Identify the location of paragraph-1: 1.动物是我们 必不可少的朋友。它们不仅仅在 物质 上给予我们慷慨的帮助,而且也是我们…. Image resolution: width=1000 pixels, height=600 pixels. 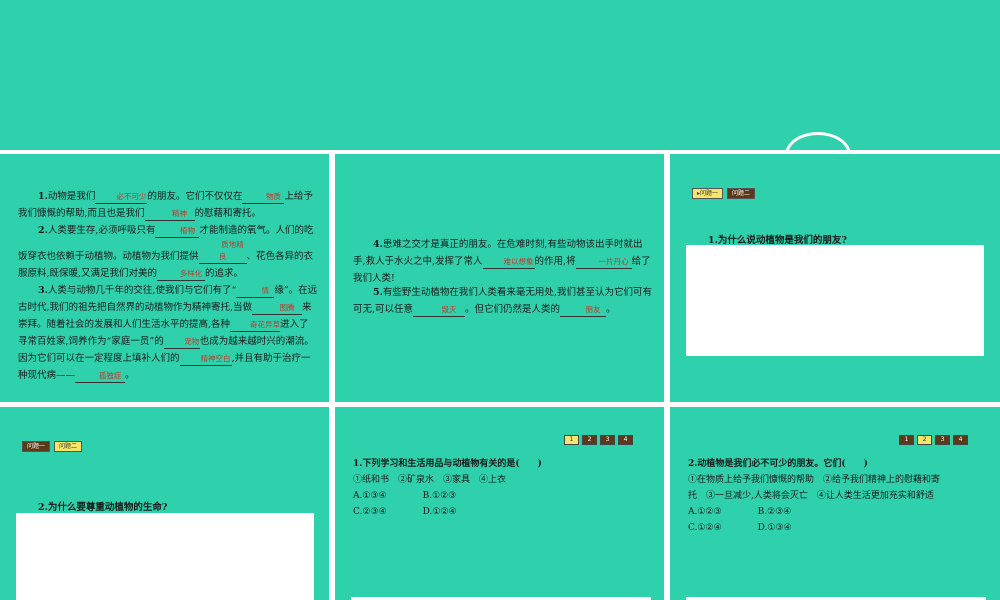
(168, 205).